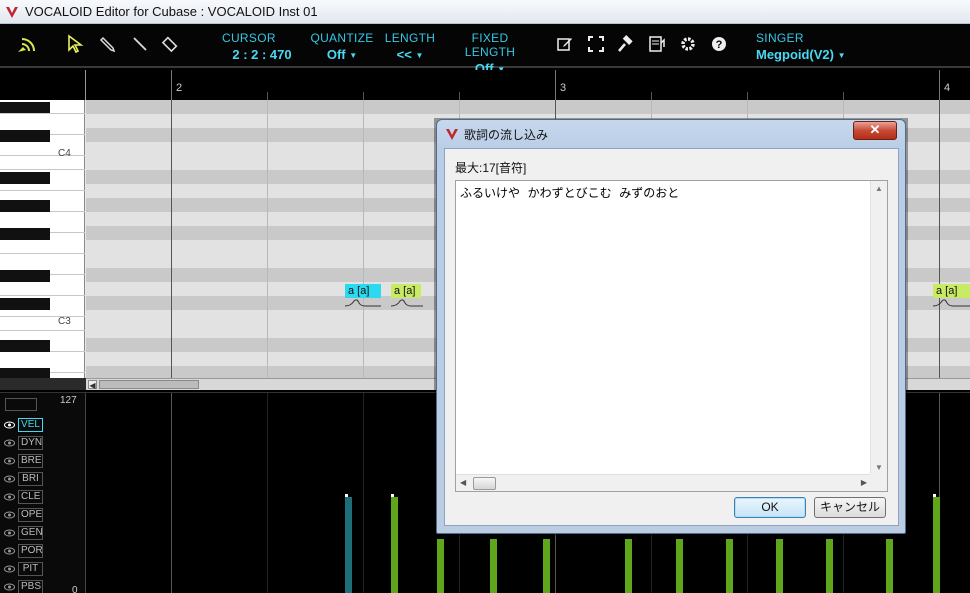 The height and width of the screenshot is (593, 970). Describe the element at coordinates (404, 54) in the screenshot. I see `length-value: <<` at that location.